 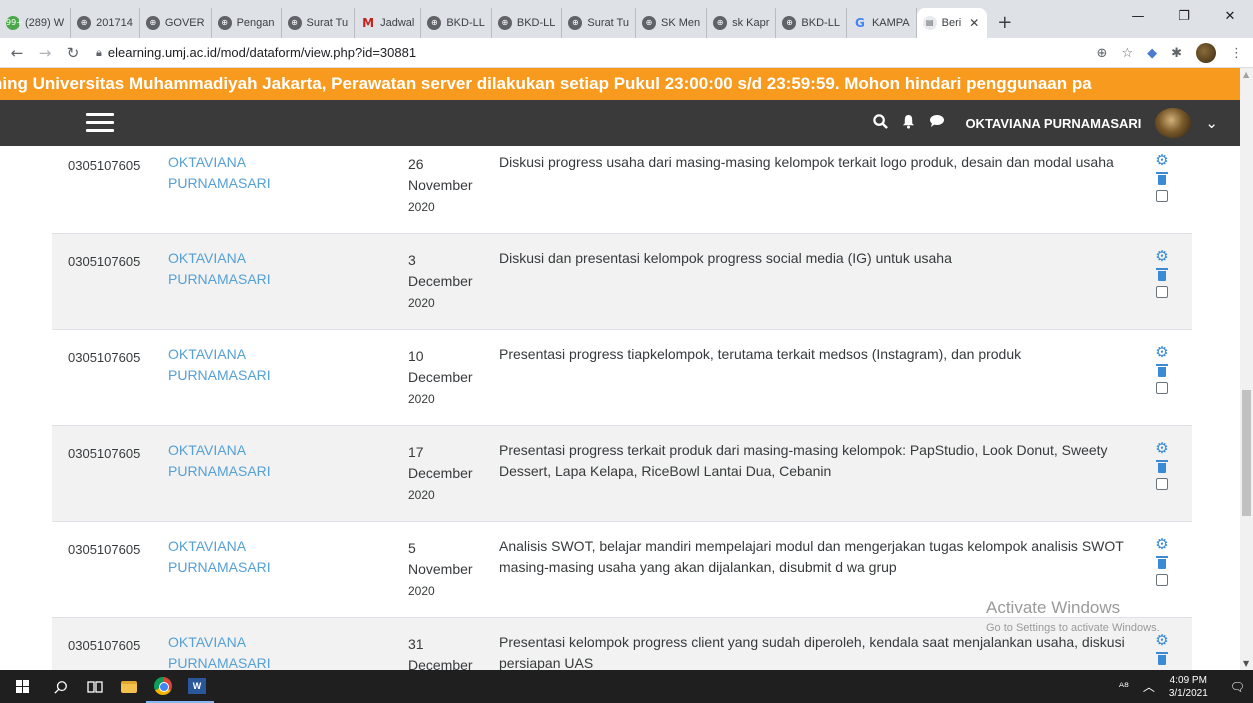 I want to click on tab-0: 99+ (289) W, so click(x=36, y=23).